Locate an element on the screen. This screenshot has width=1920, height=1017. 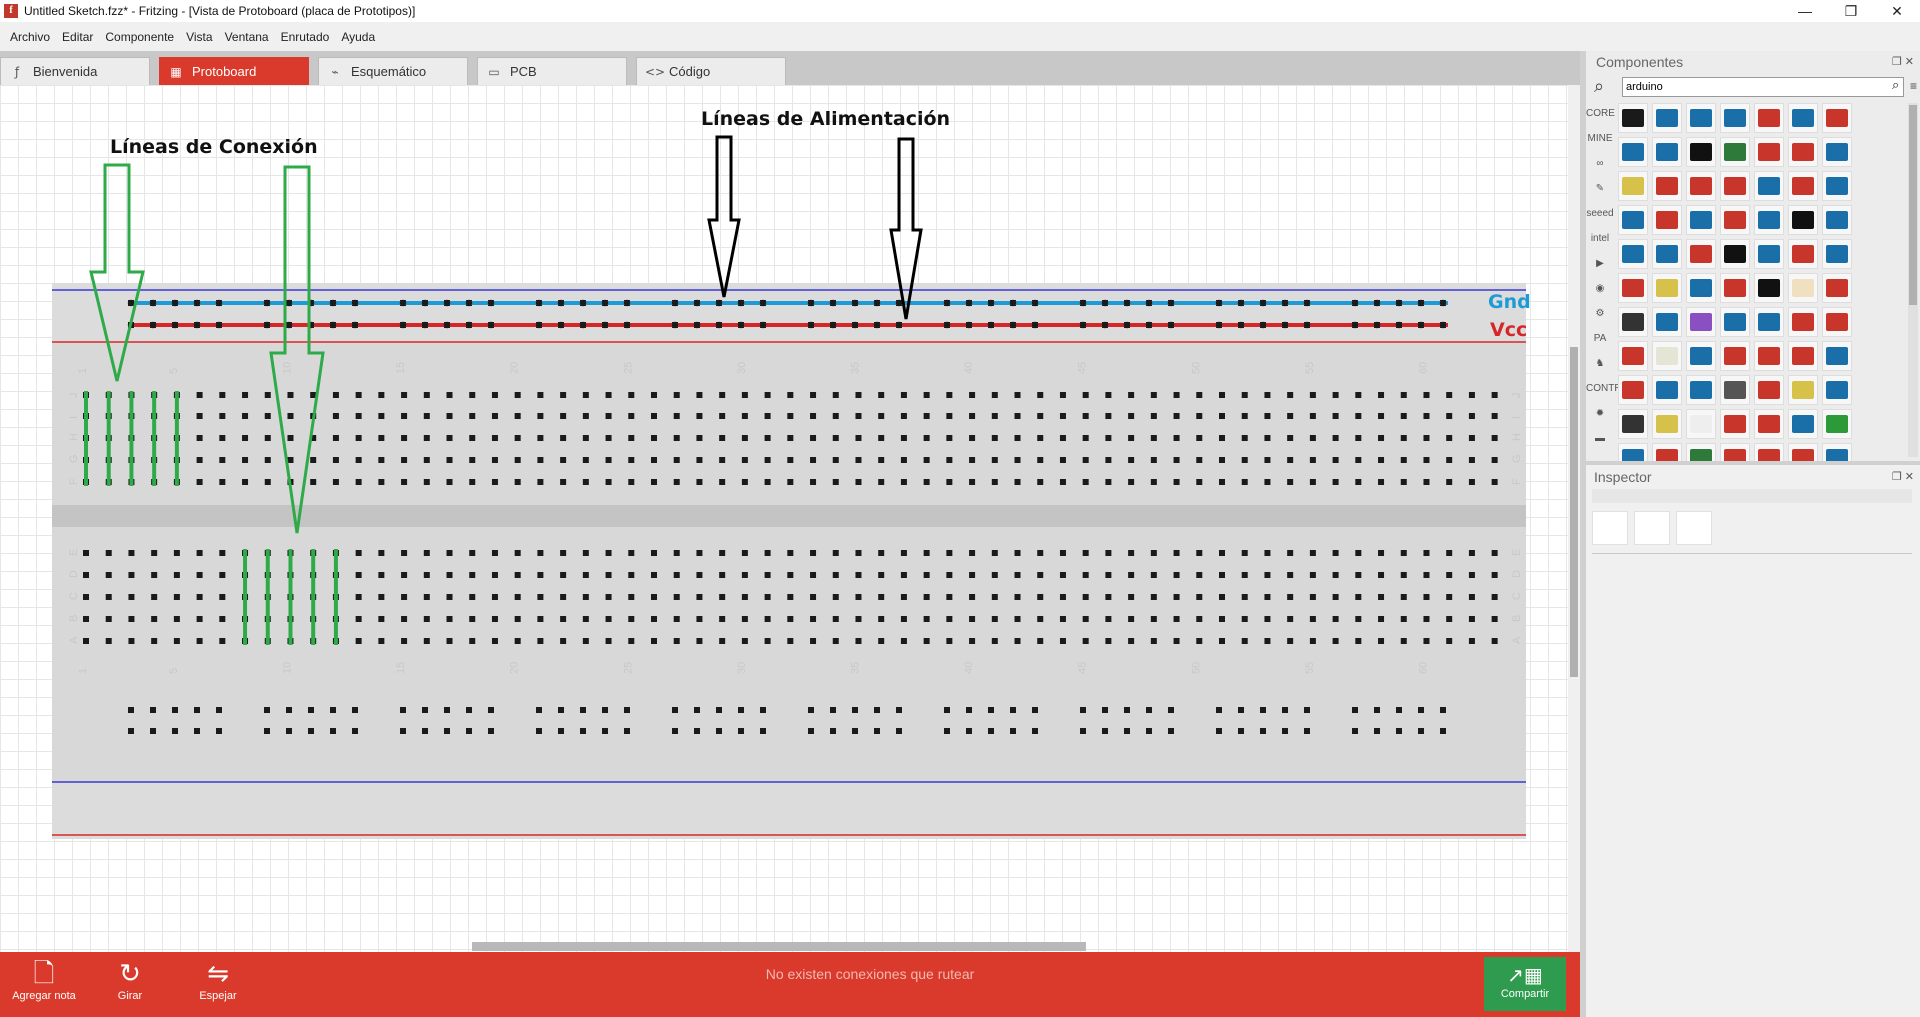
vertical-scroll-thumb is located at coordinates (1574, 512).